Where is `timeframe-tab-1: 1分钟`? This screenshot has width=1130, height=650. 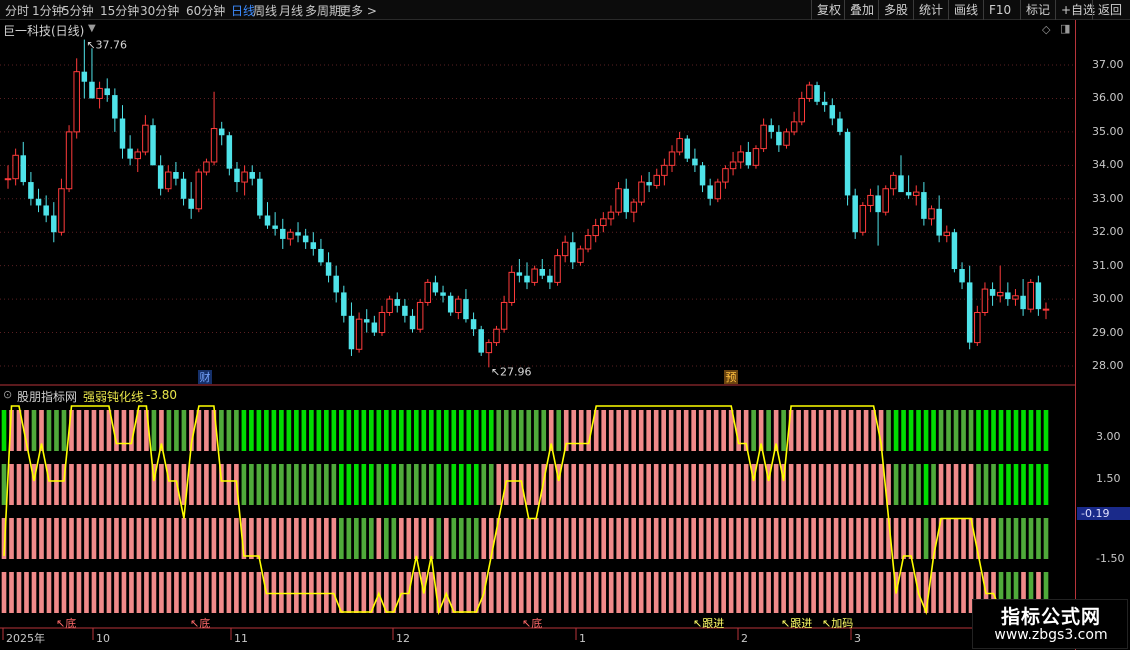 timeframe-tab-1: 1分钟 is located at coordinates (48, 10).